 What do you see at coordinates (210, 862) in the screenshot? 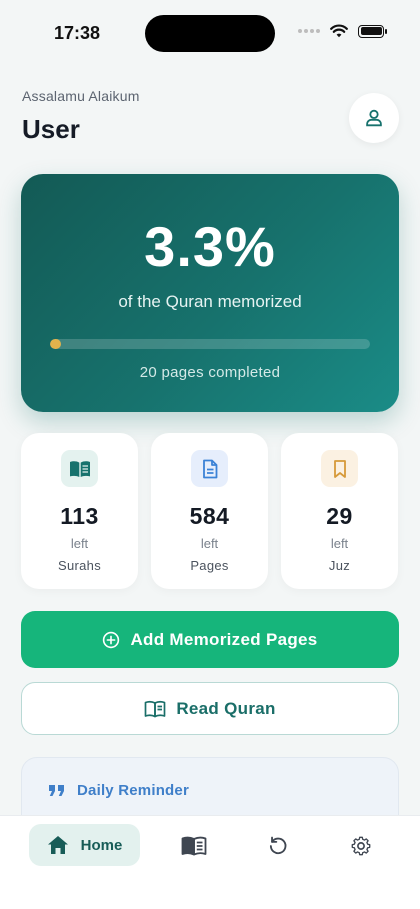
I see `bottom-nav: Home` at bounding box center [210, 862].